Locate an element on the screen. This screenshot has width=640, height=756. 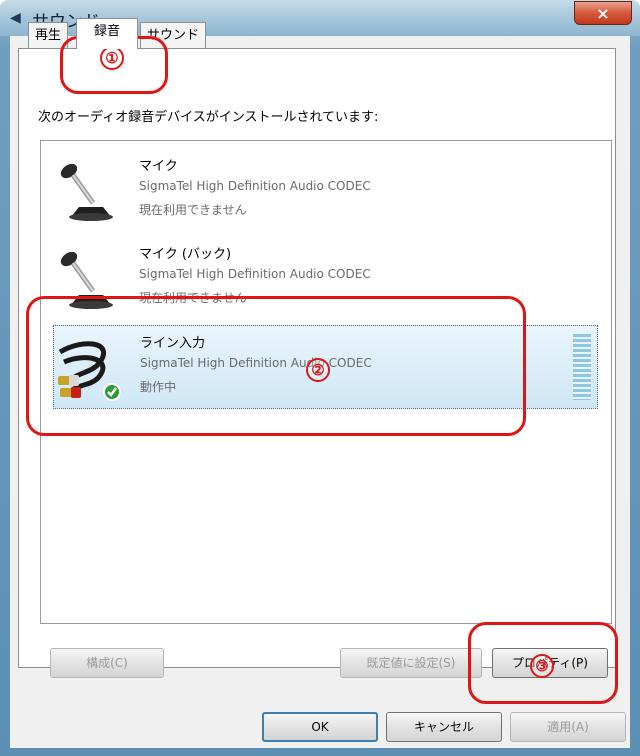
device-status: 動作中 is located at coordinates (158, 387).